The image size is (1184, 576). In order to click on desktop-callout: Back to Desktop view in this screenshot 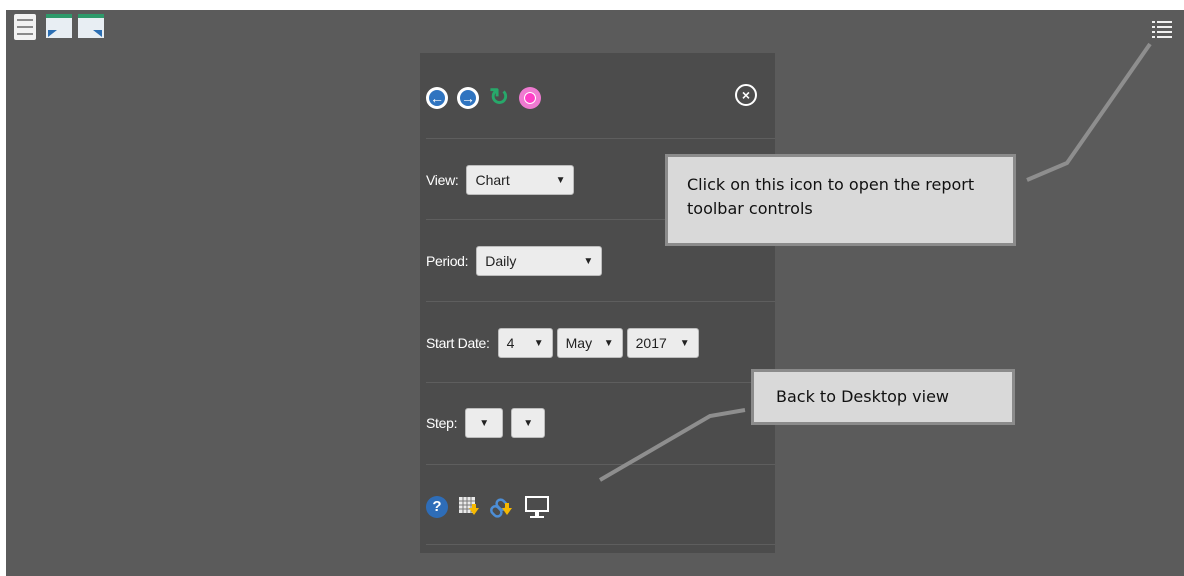, I will do `click(883, 397)`.